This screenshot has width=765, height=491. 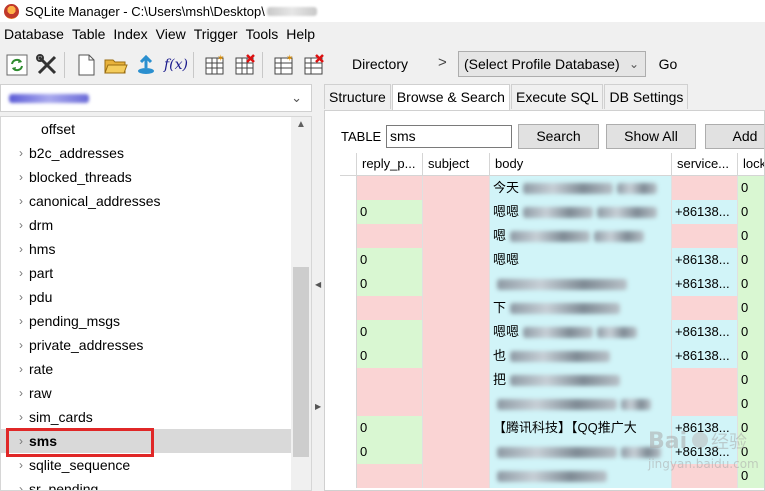 What do you see at coordinates (301, 124) in the screenshot?
I see `scroll-up-icon: ▲` at bounding box center [301, 124].